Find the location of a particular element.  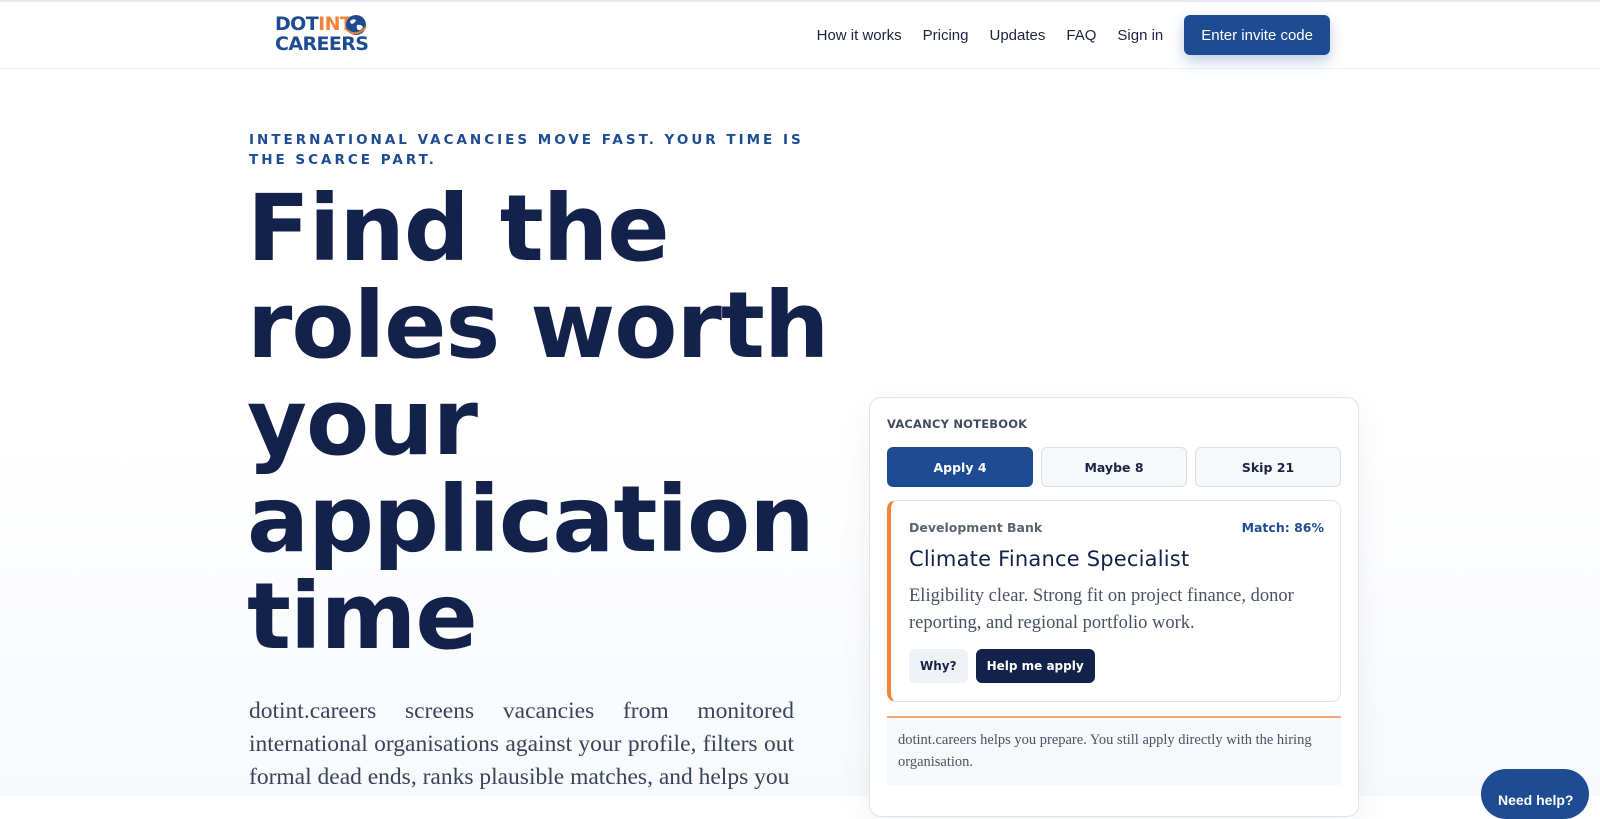

nav-sign-in: Sign in is located at coordinates (1140, 35).